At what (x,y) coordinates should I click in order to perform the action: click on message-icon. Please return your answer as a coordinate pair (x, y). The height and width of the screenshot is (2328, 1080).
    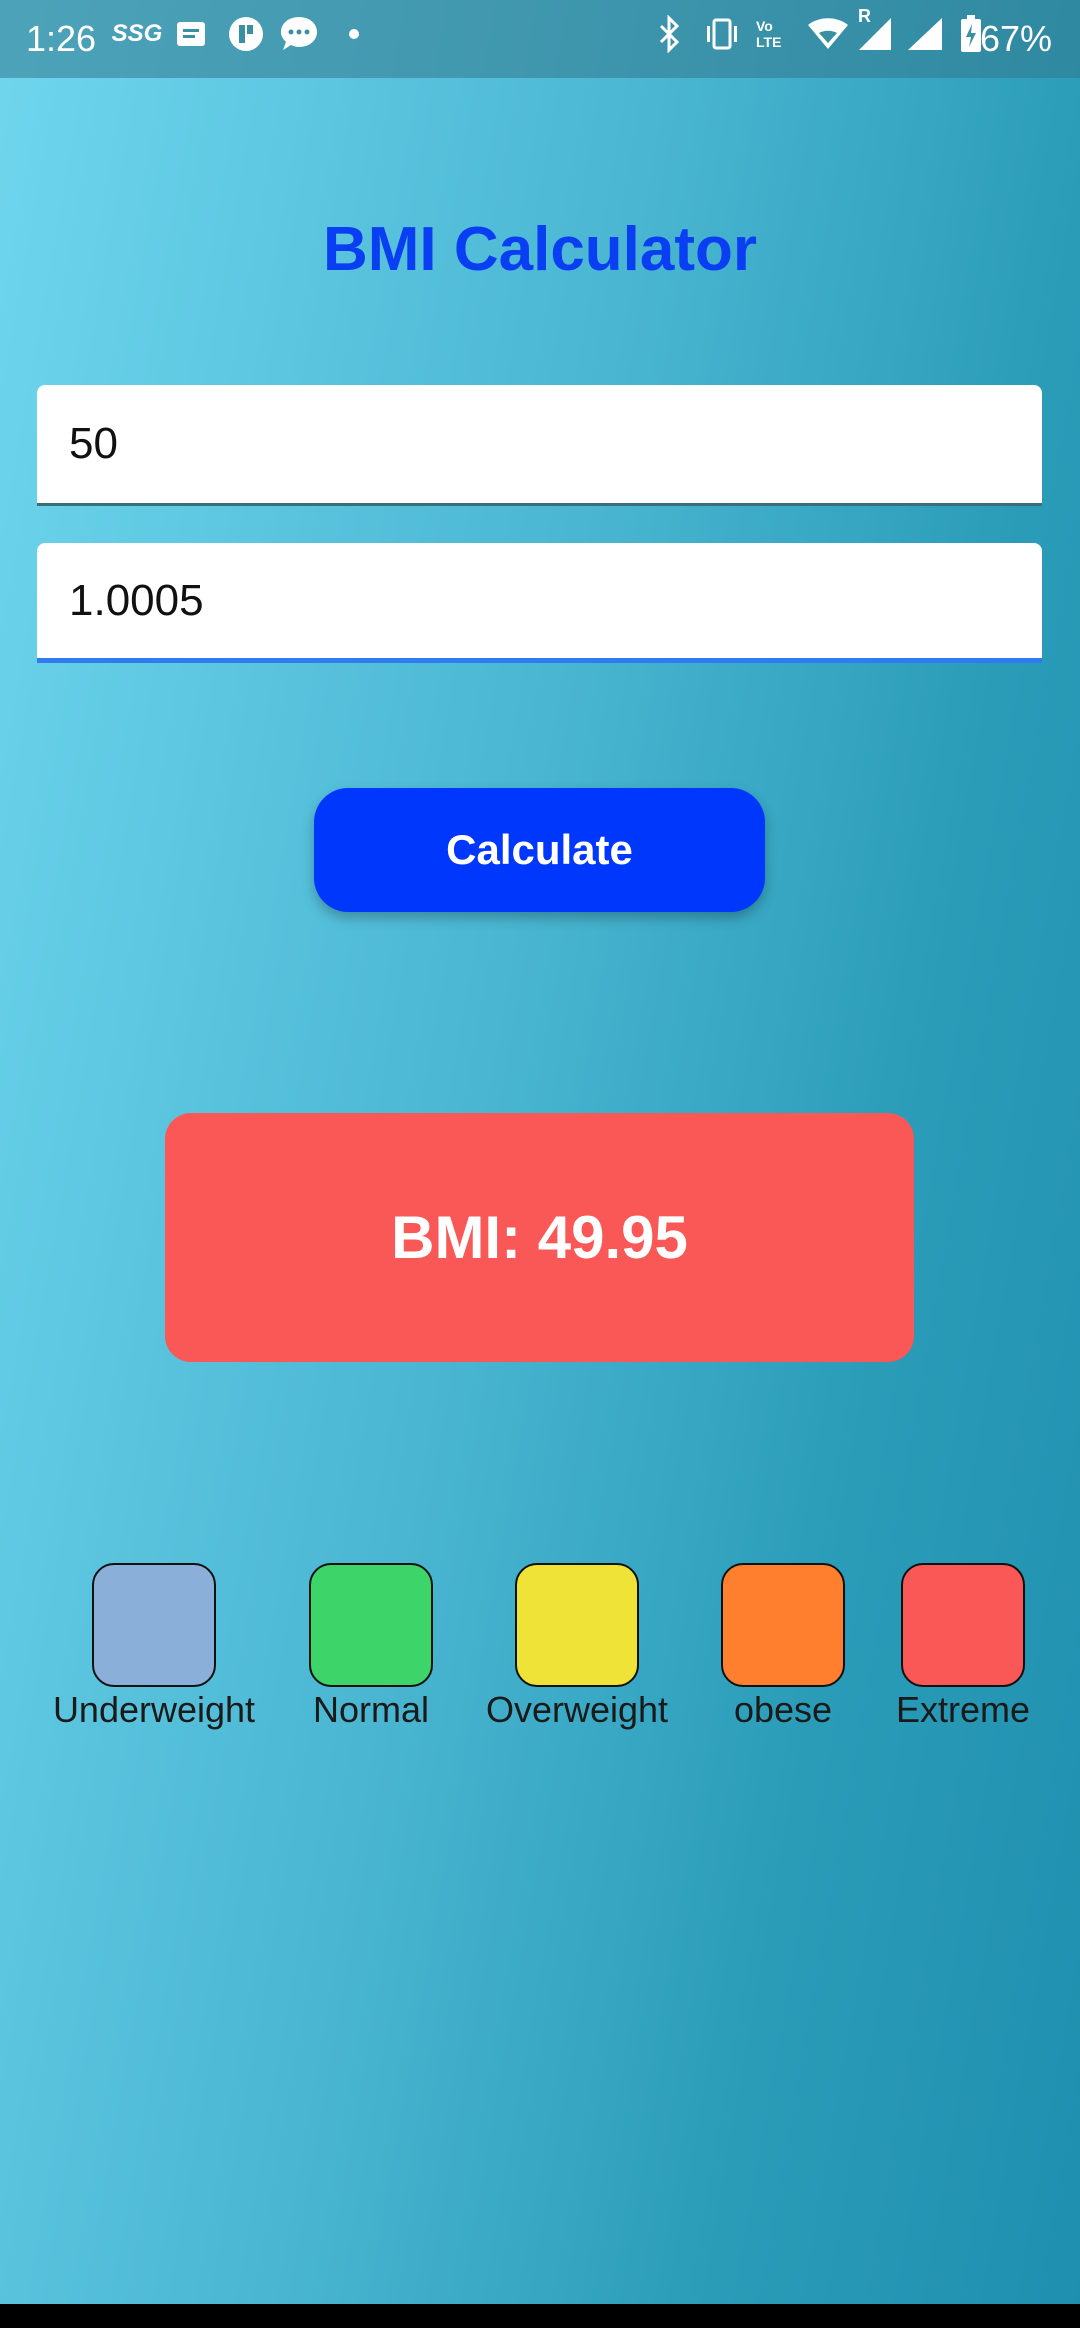
    Looking at the image, I should click on (191, 34).